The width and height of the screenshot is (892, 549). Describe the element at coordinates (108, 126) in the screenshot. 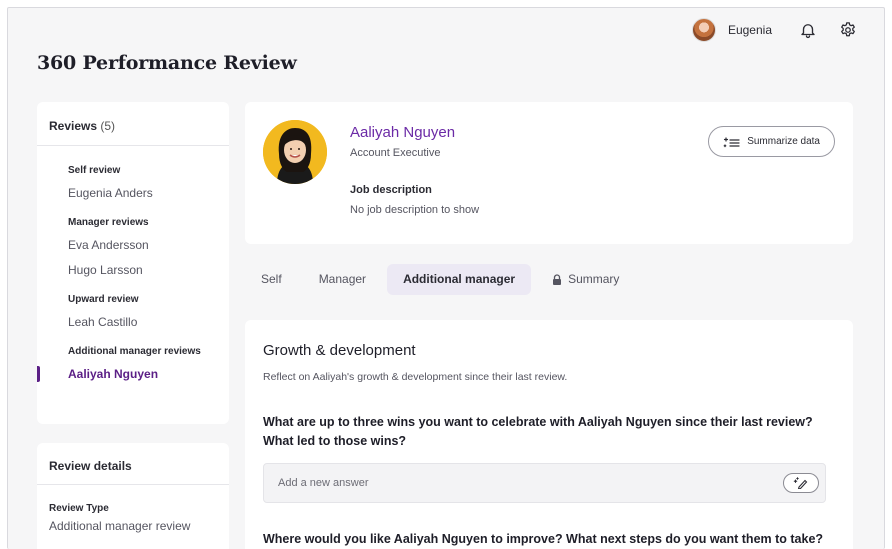

I see `reviews-count: (5)` at that location.